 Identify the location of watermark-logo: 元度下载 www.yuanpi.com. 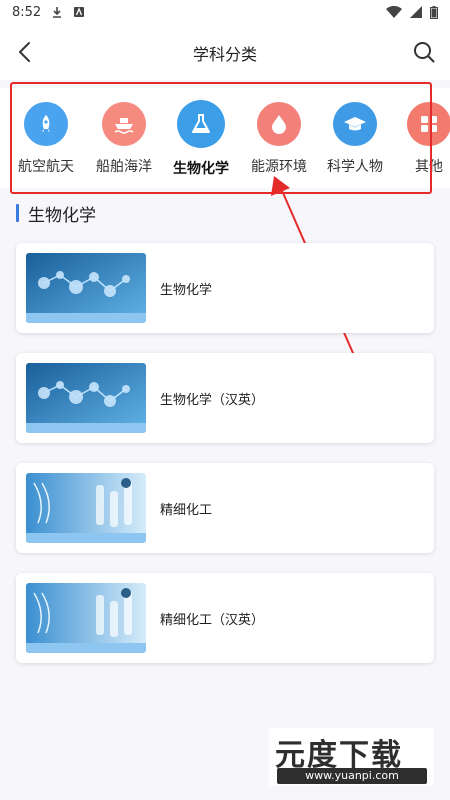
(351, 757).